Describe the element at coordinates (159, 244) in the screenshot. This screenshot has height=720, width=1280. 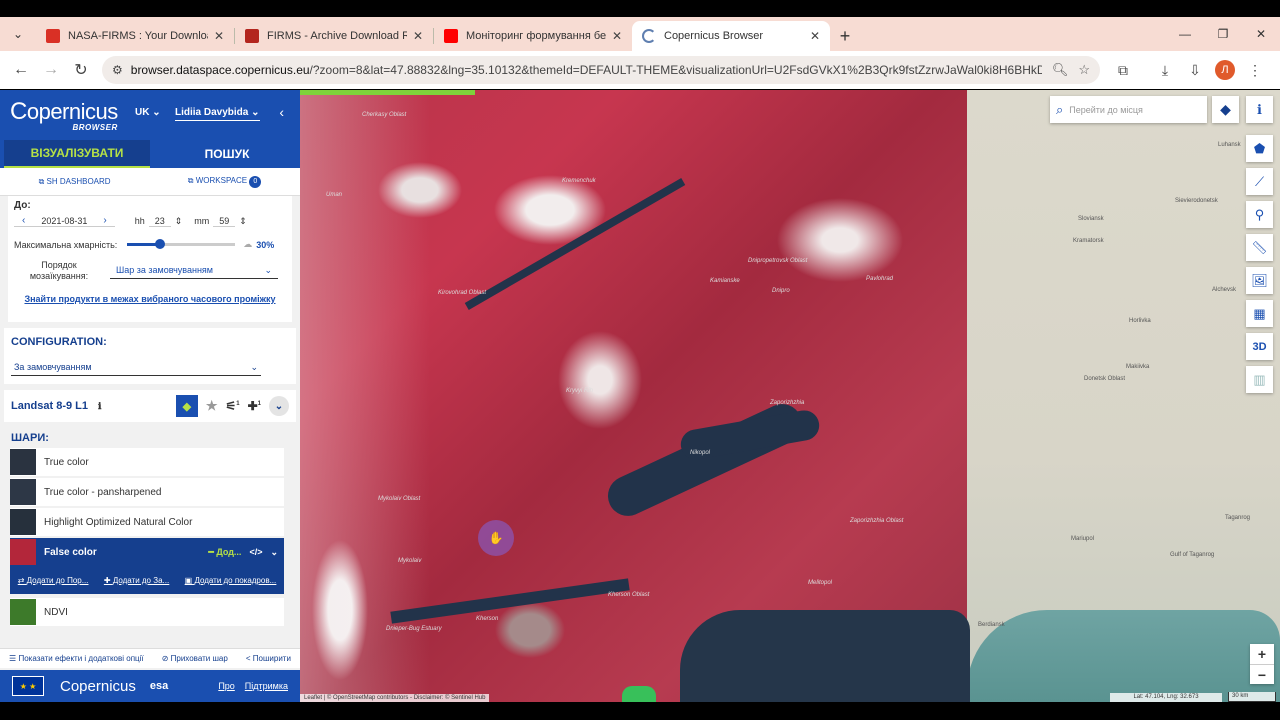
I see `slider-handle` at that location.